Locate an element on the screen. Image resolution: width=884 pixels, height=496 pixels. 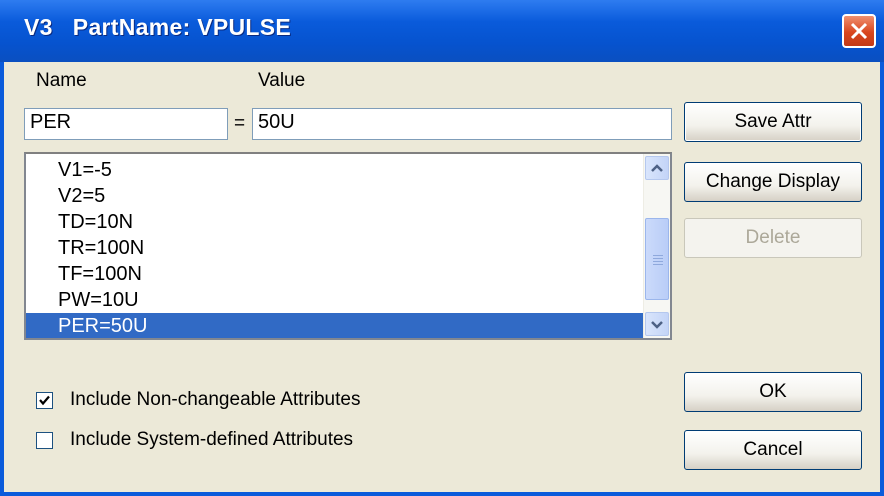
list-item: PW=10U is located at coordinates (336, 300).